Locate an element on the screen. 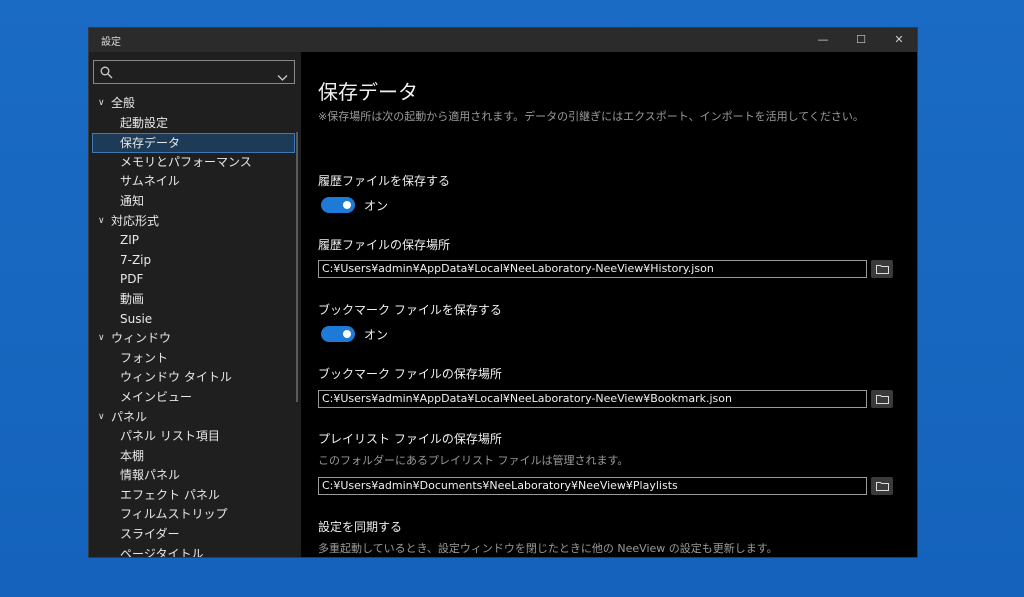 The width and height of the screenshot is (1024, 597). tree-item-info-panel: 情報パネル is located at coordinates (195, 476).